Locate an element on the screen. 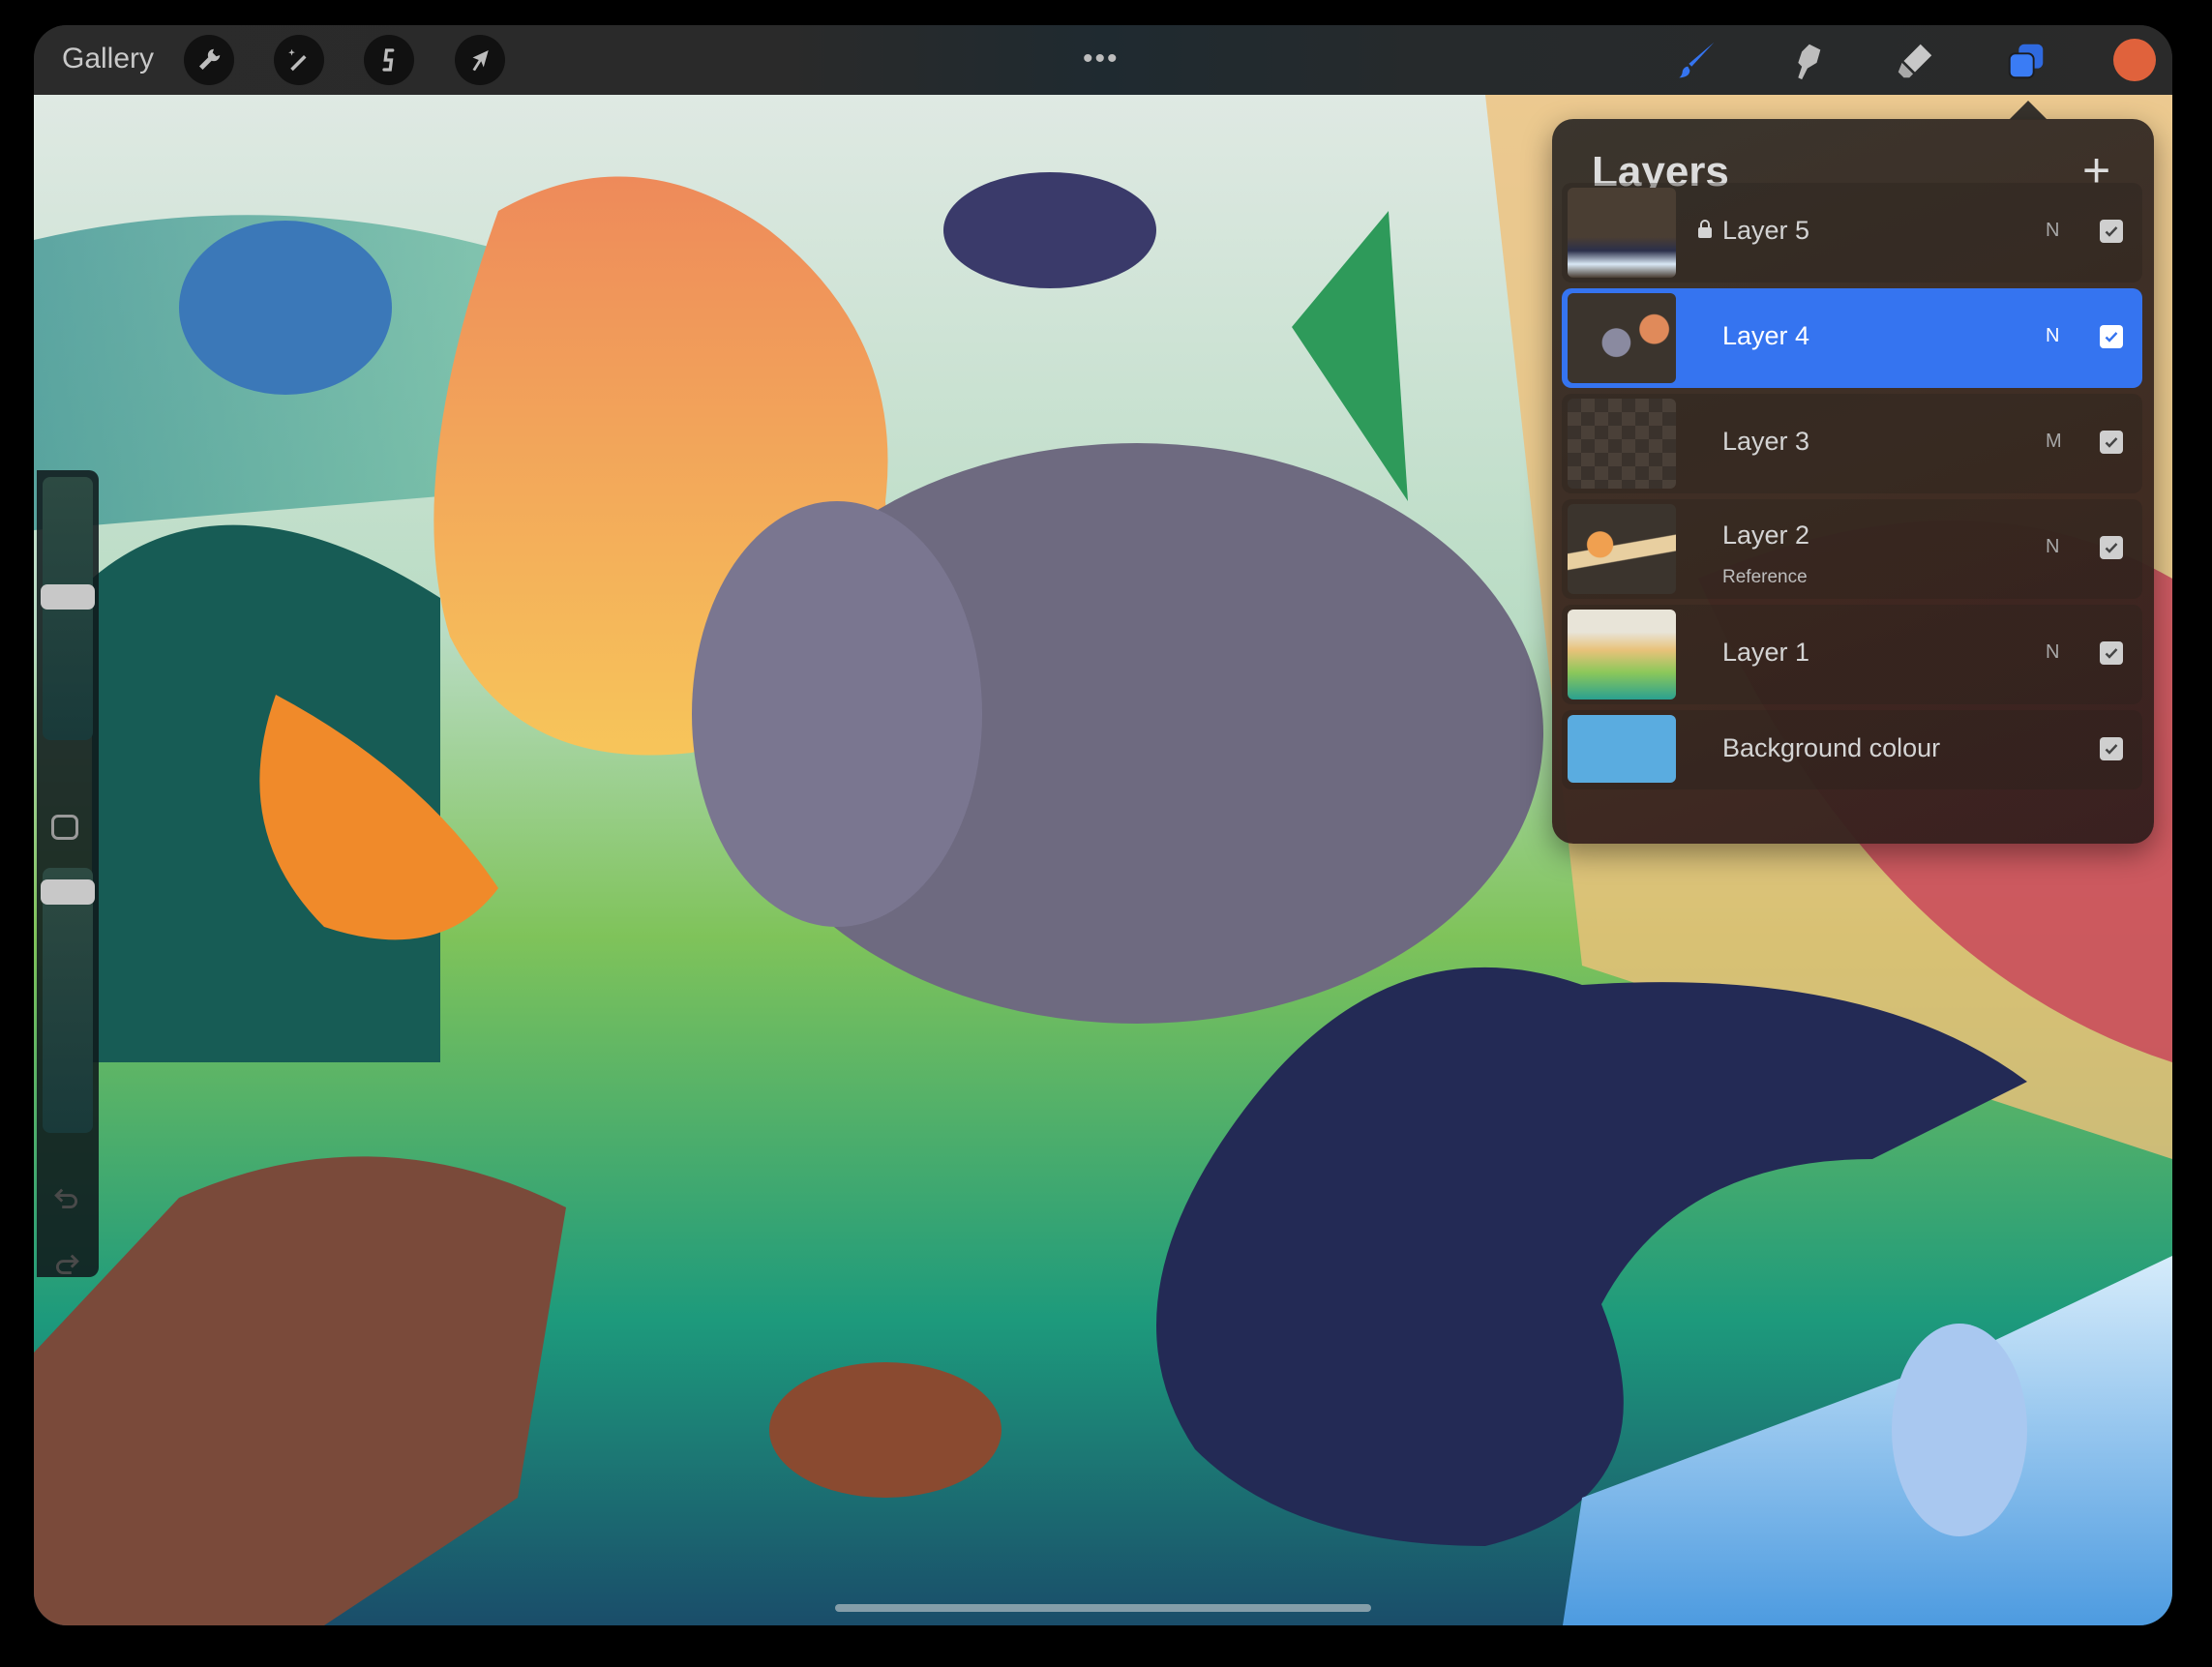 The width and height of the screenshot is (2212, 1667). background-colour-row: Background colour is located at coordinates (1852, 749).